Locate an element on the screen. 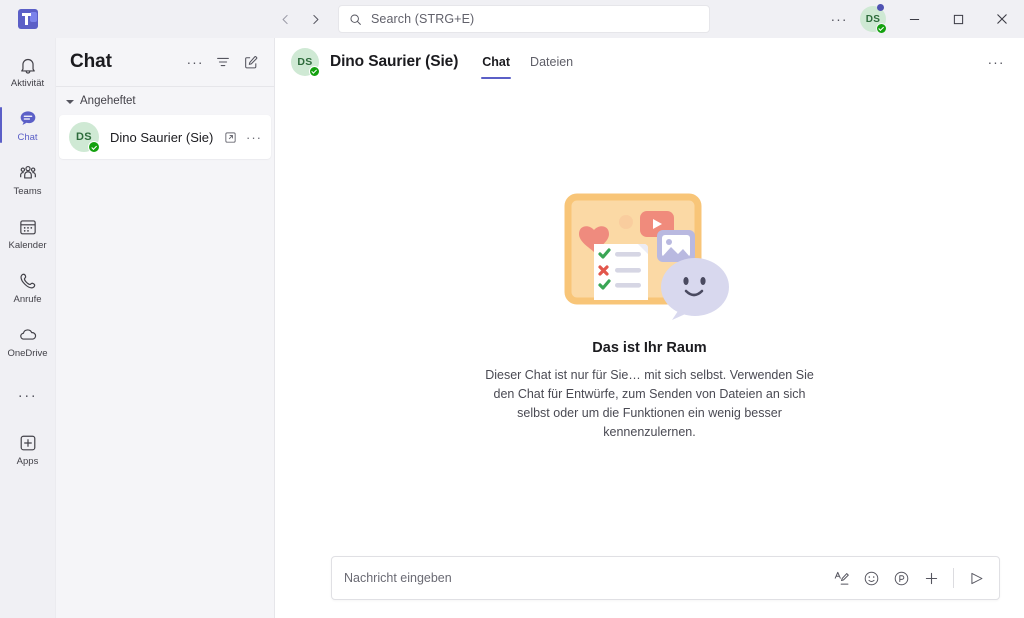 This screenshot has height=618, width=1024. teams-logo is located at coordinates (28, 19).